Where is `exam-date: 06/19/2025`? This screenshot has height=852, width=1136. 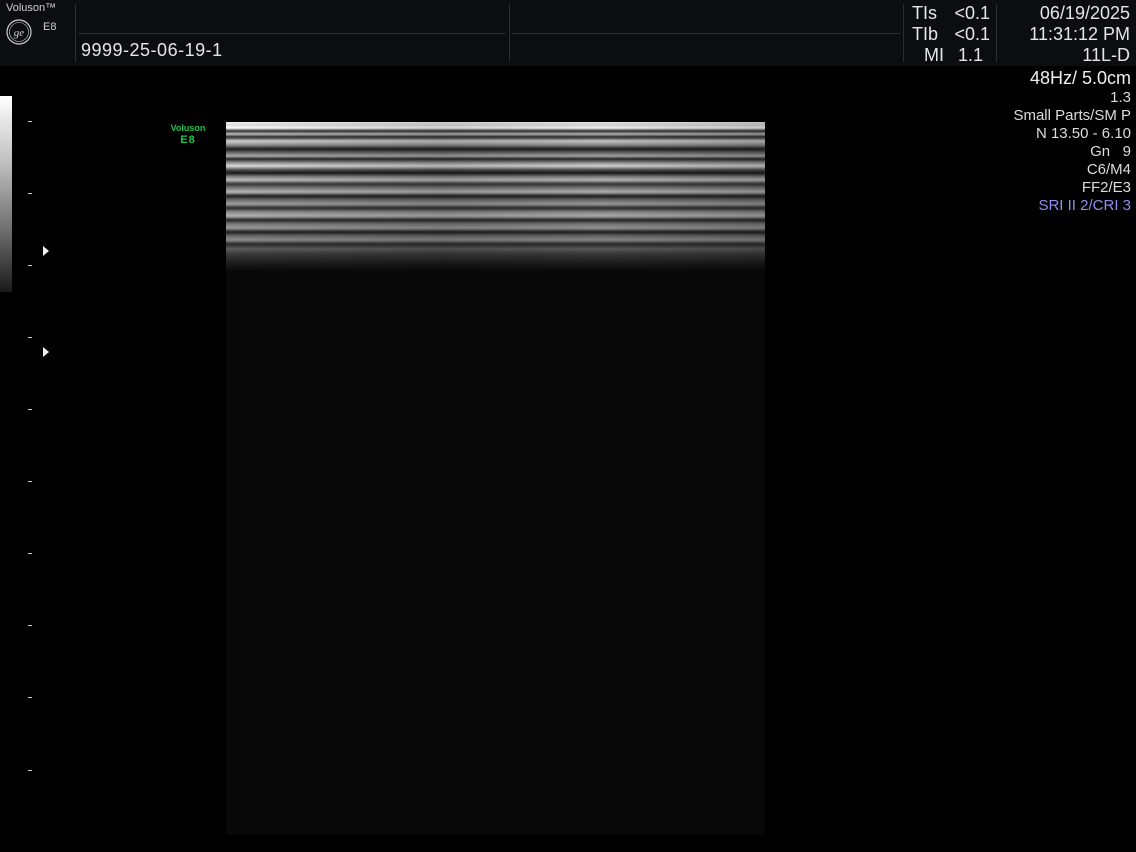 exam-date: 06/19/2025 is located at coordinates (1084, 13).